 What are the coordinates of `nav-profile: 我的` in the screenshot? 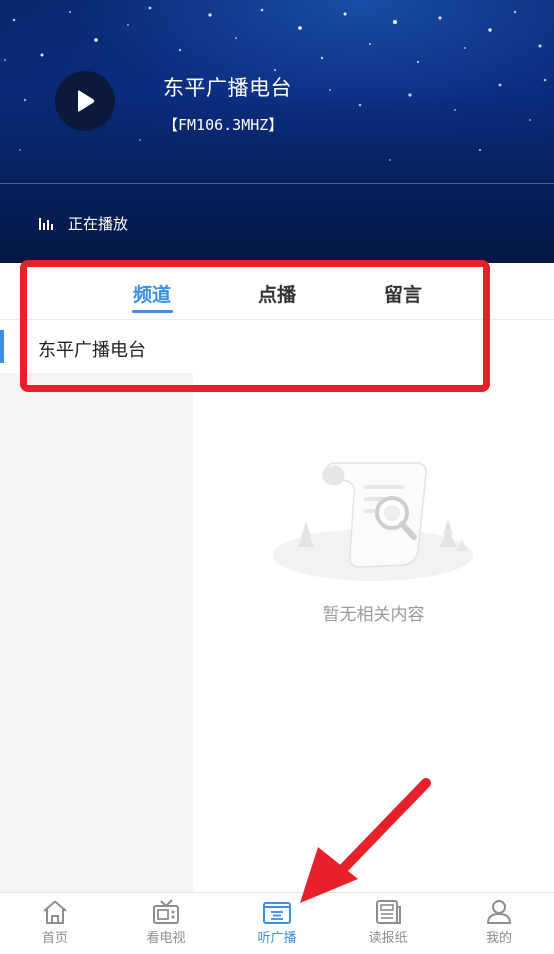 It's located at (499, 923).